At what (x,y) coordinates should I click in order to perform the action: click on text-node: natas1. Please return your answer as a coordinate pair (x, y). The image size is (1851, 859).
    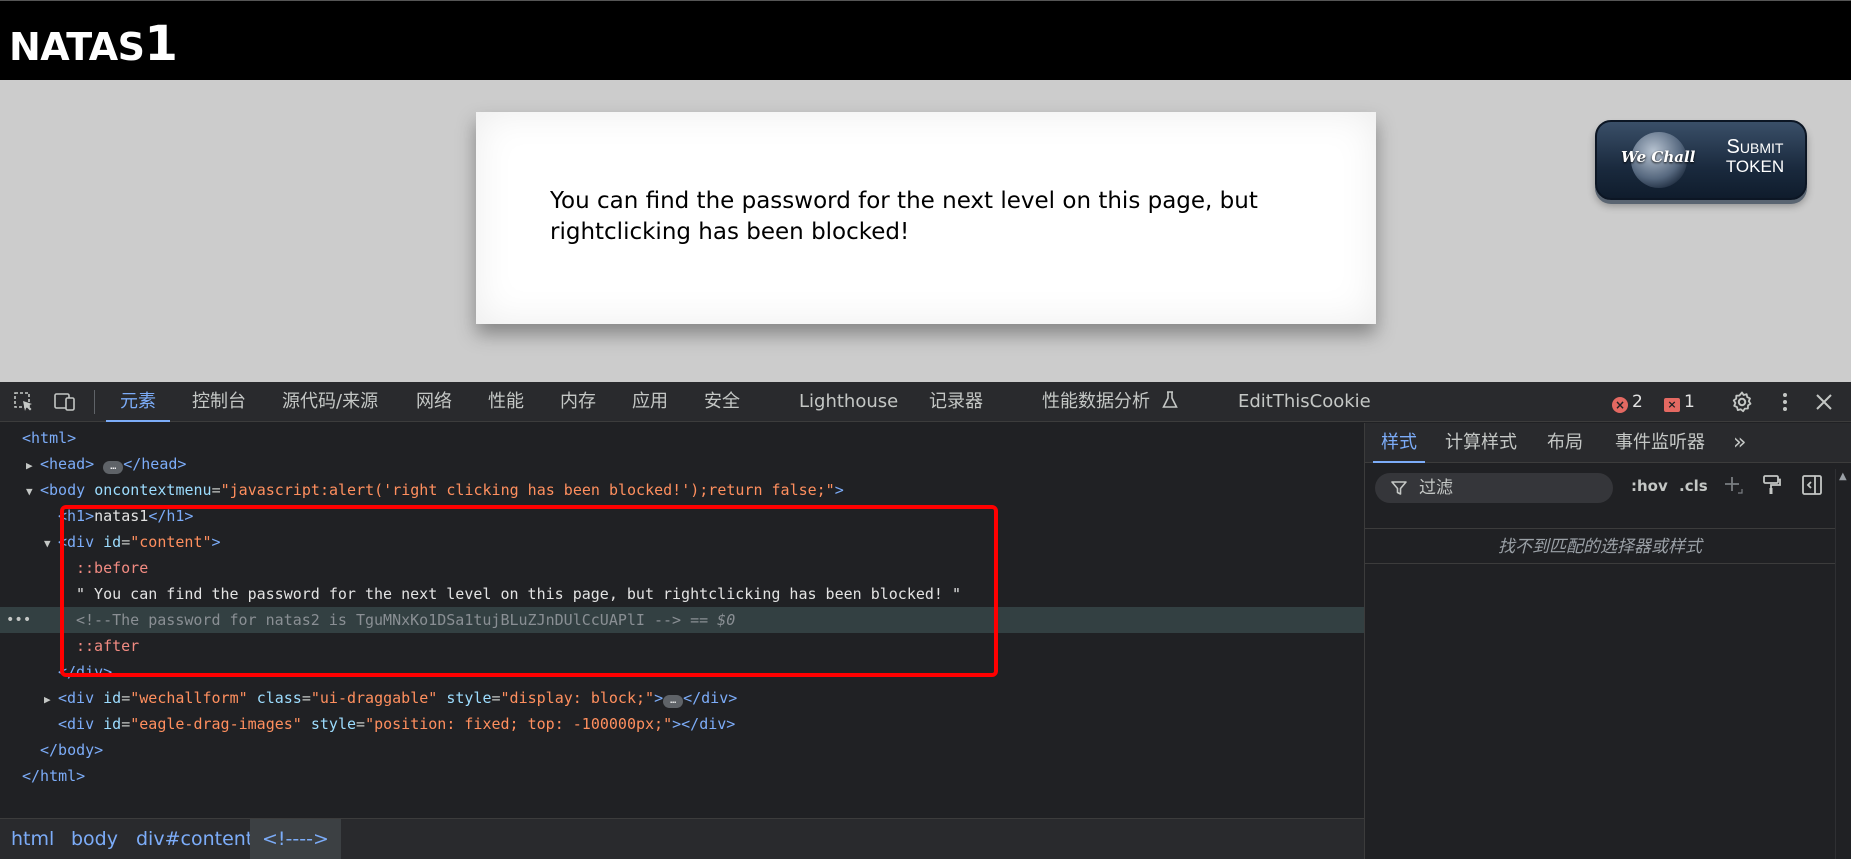
    Looking at the image, I should click on (121, 516).